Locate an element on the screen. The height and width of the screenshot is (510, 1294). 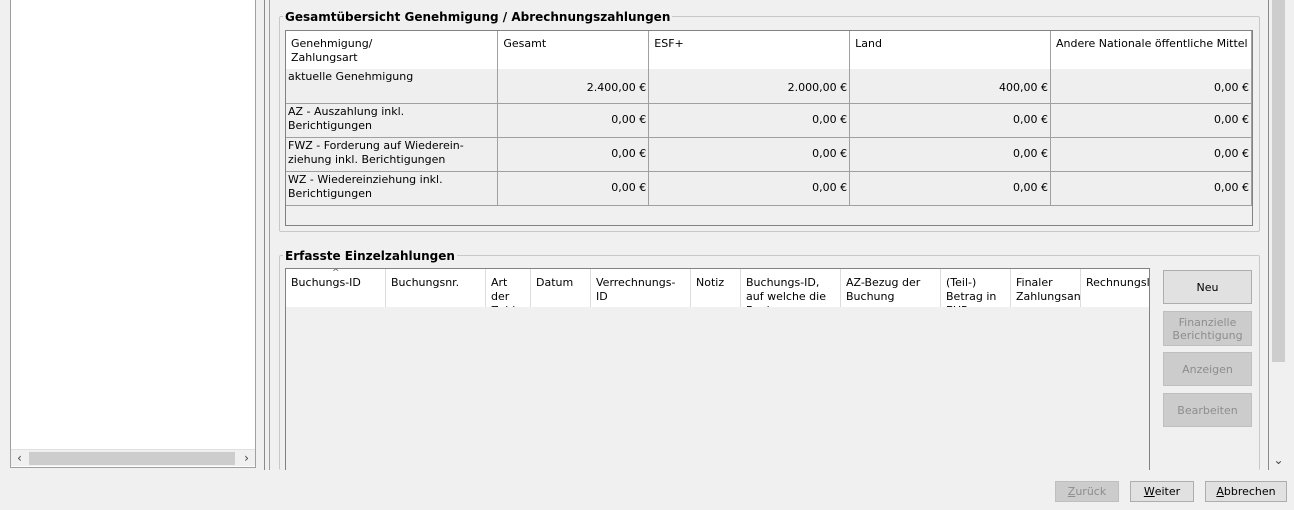
button-label-rest: urück is located at coordinates (1091, 491).